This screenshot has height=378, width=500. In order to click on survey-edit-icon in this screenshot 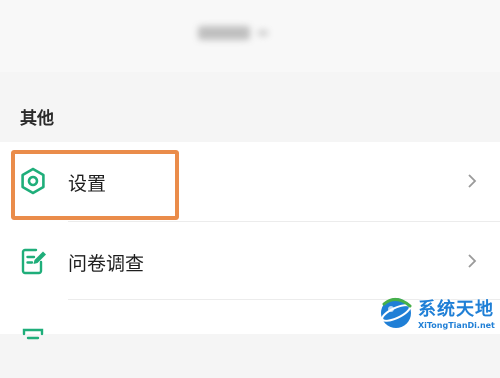, I will do `click(33, 261)`.